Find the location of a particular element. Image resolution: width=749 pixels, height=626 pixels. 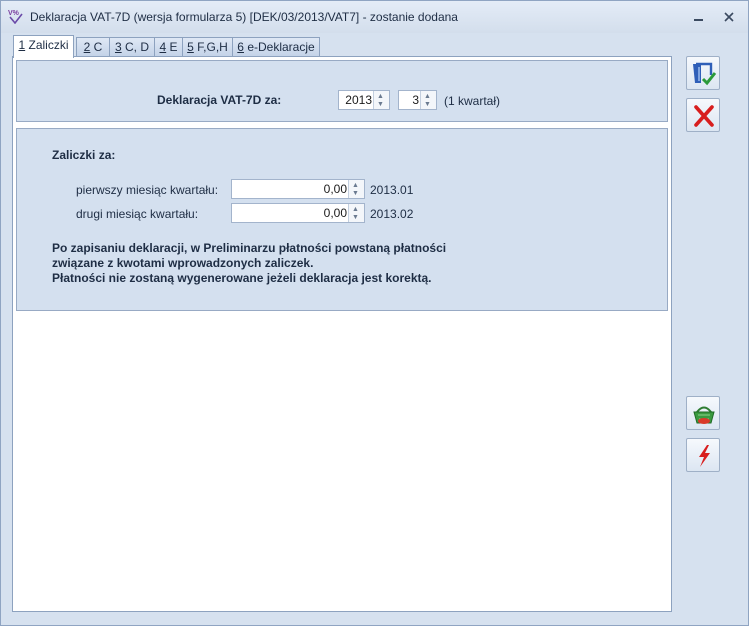

quarter-spin-arrows: ▲ ▼ is located at coordinates (428, 100).